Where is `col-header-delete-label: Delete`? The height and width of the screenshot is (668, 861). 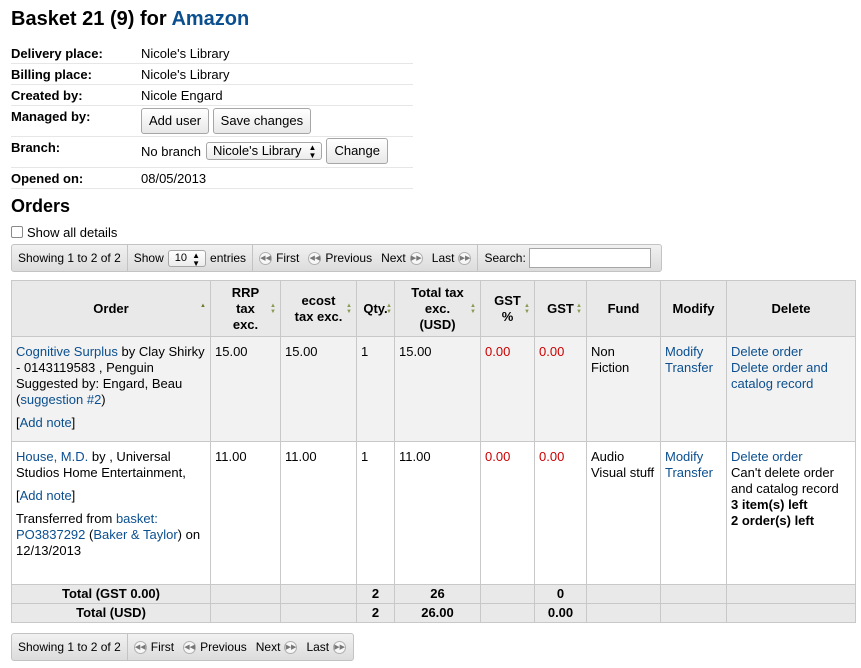
col-header-delete-label: Delete is located at coordinates (791, 308).